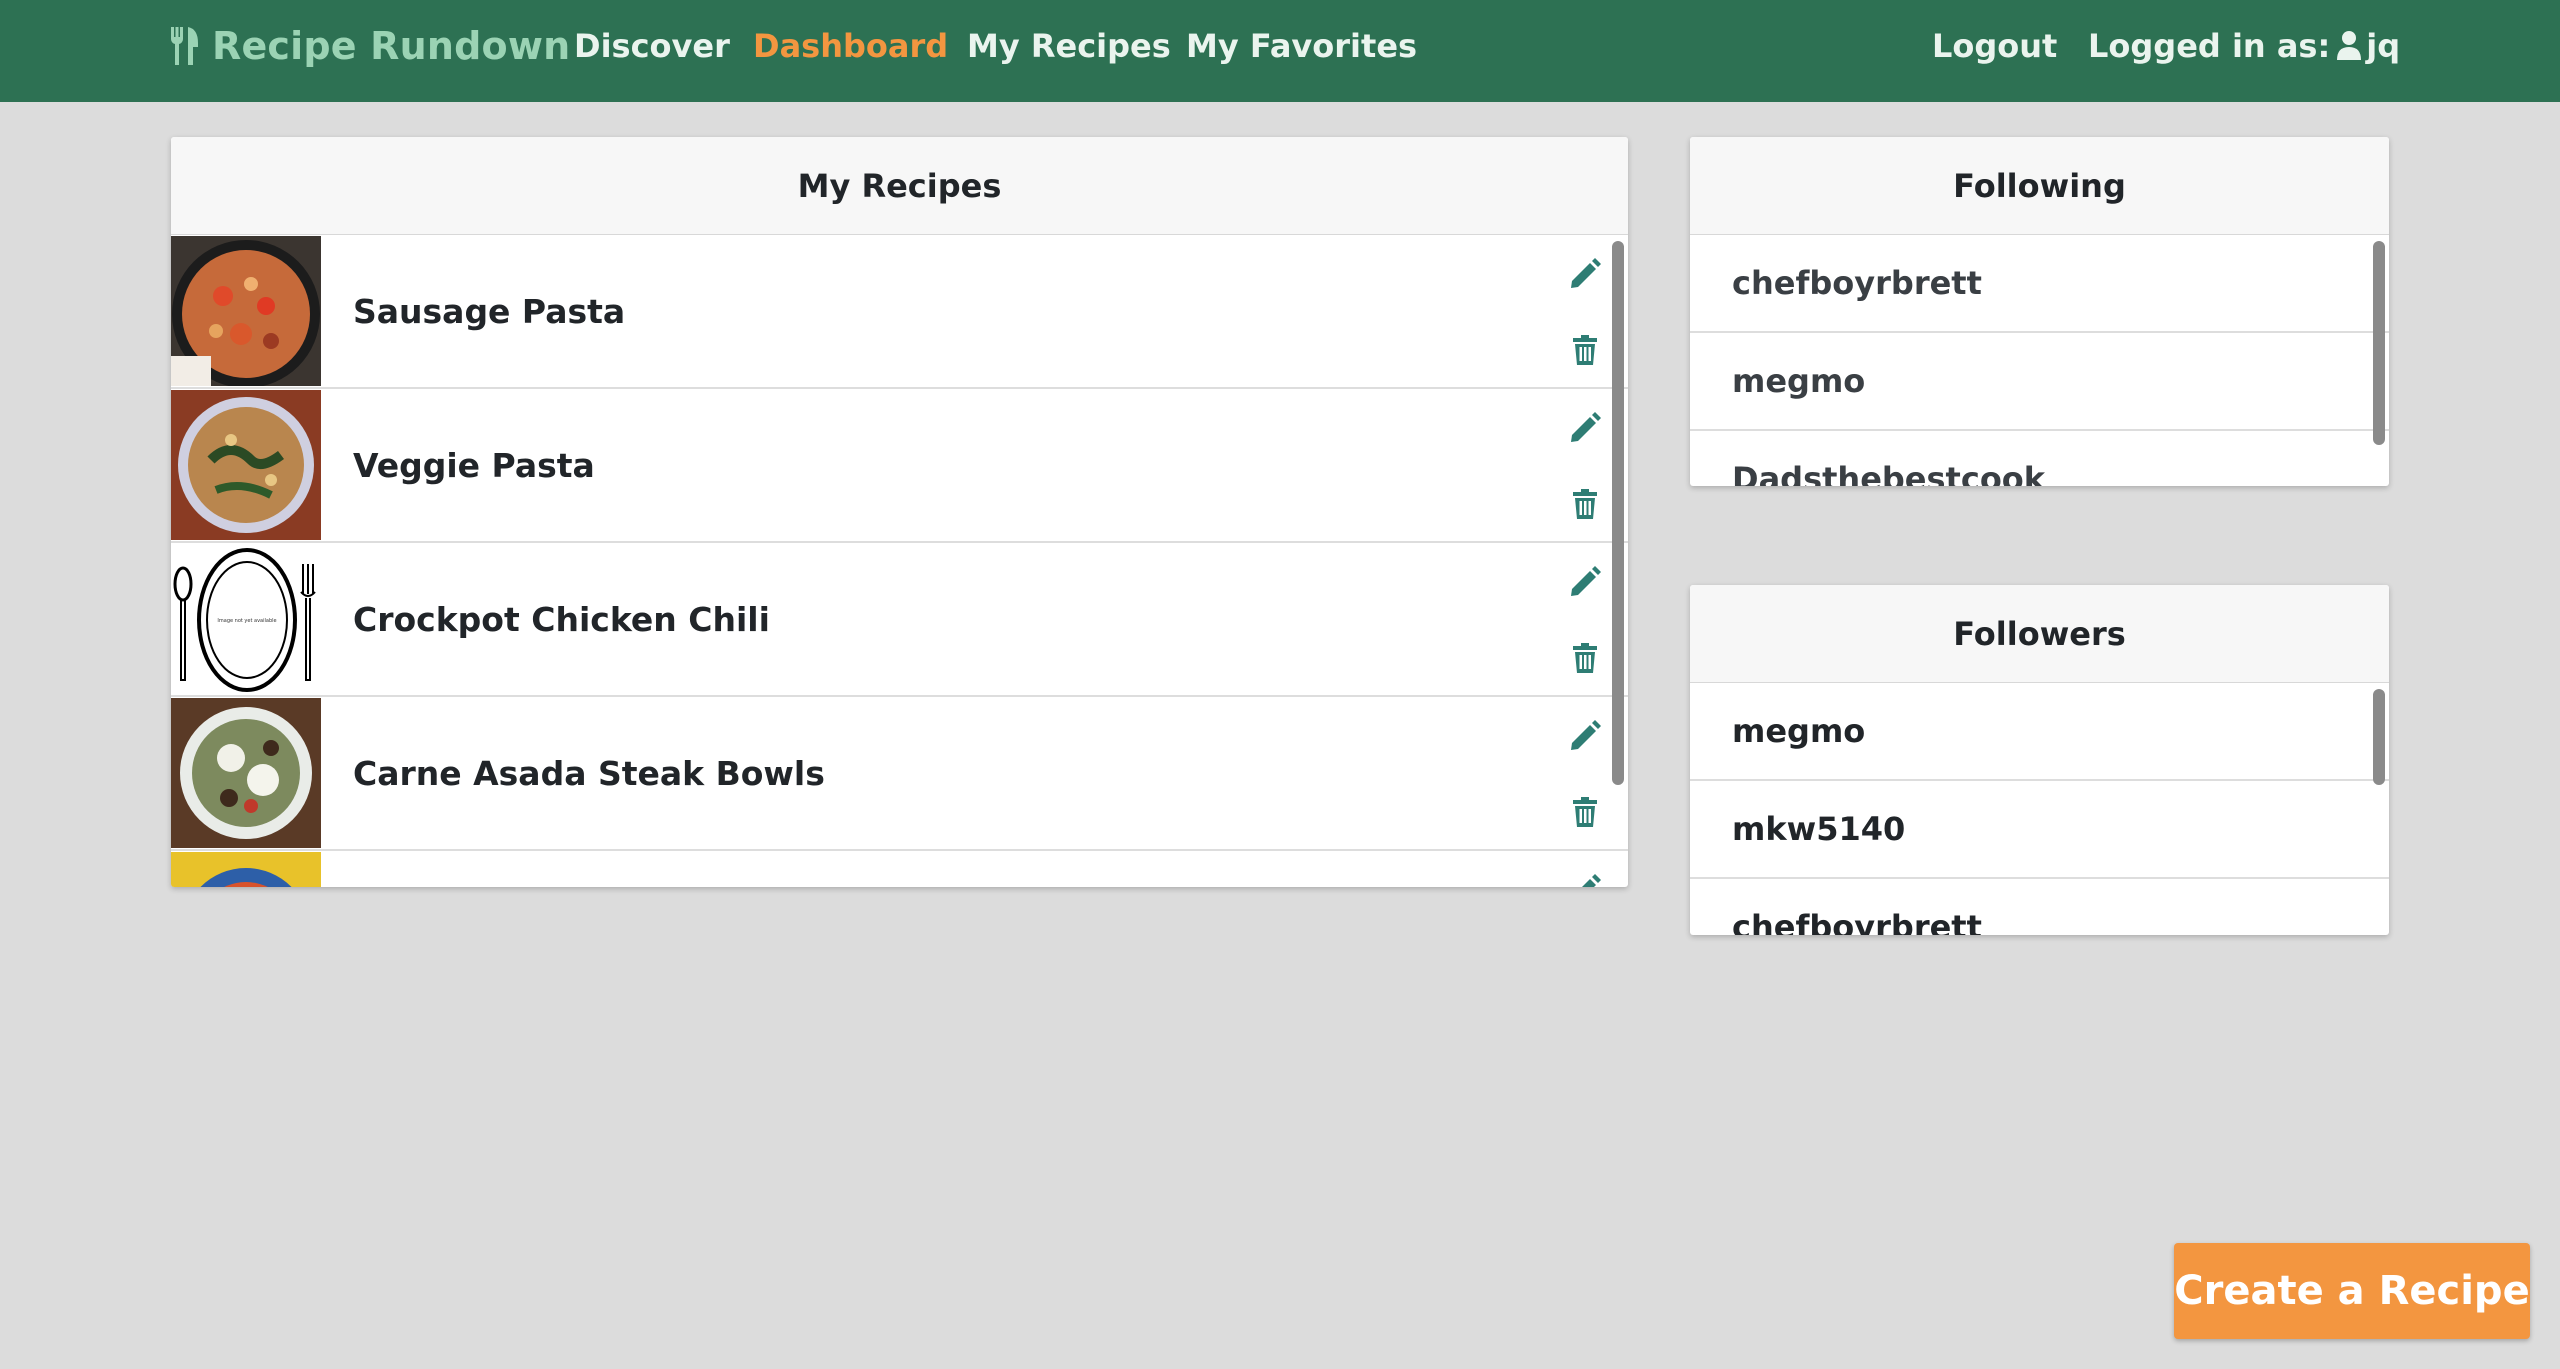  What do you see at coordinates (2039, 458) in the screenshot?
I see `following-user: Dadsthebestcook` at bounding box center [2039, 458].